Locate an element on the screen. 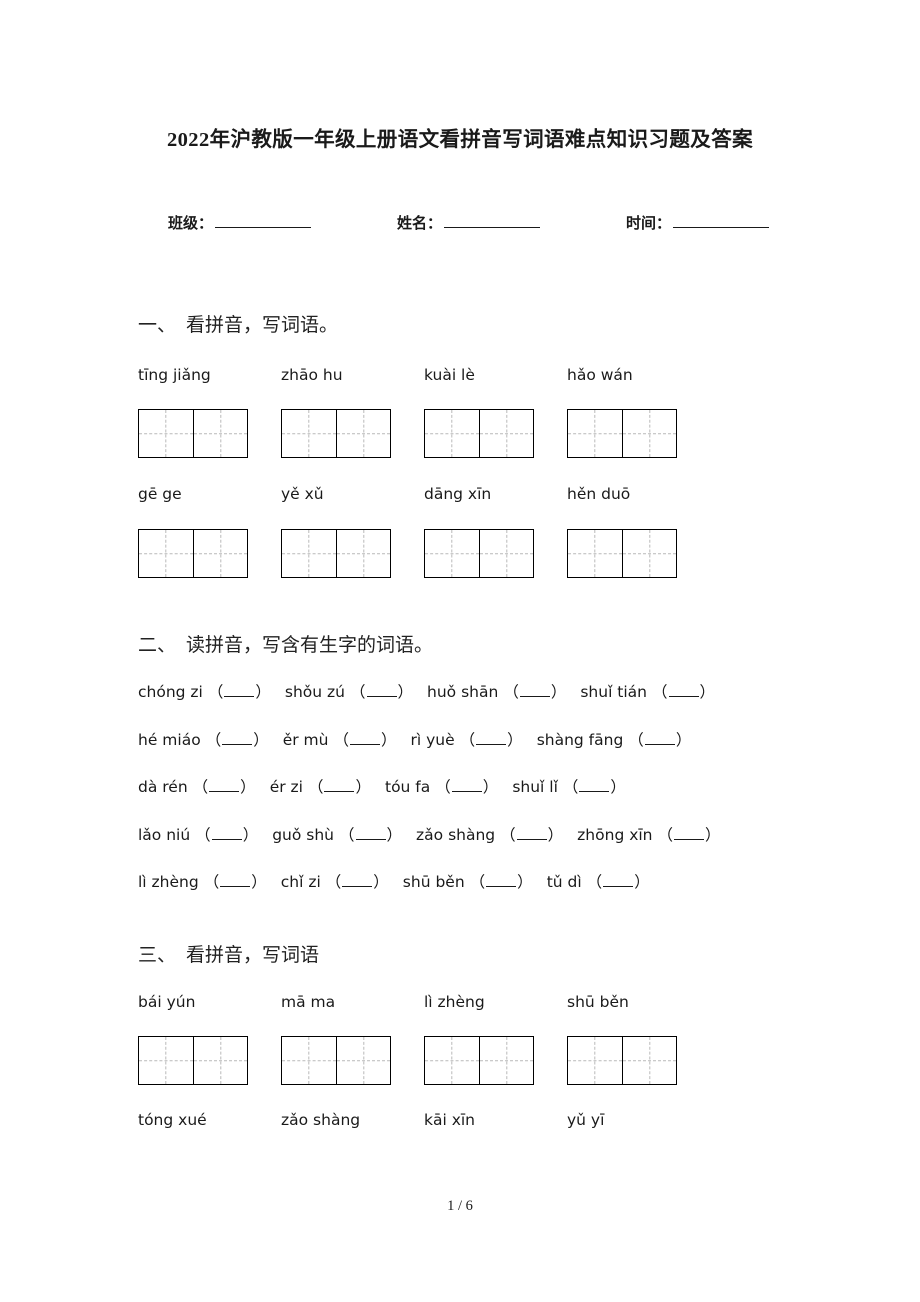 The height and width of the screenshot is (1302, 920). fill-item: lǎo niú （ ） is located at coordinates (198, 834).